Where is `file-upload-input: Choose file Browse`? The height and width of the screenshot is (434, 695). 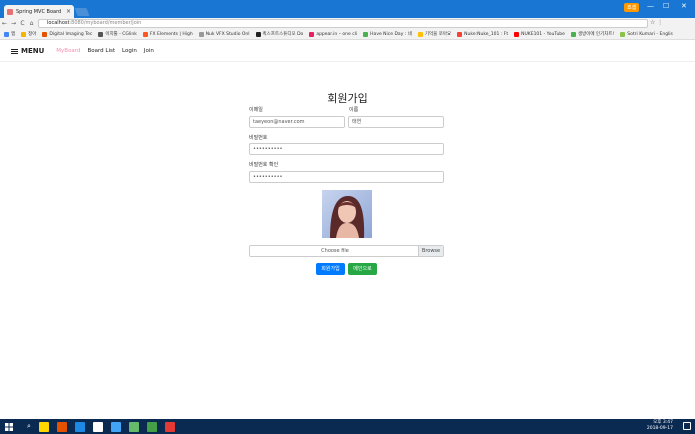
file-upload-input: Choose file Browse is located at coordinates (346, 251).